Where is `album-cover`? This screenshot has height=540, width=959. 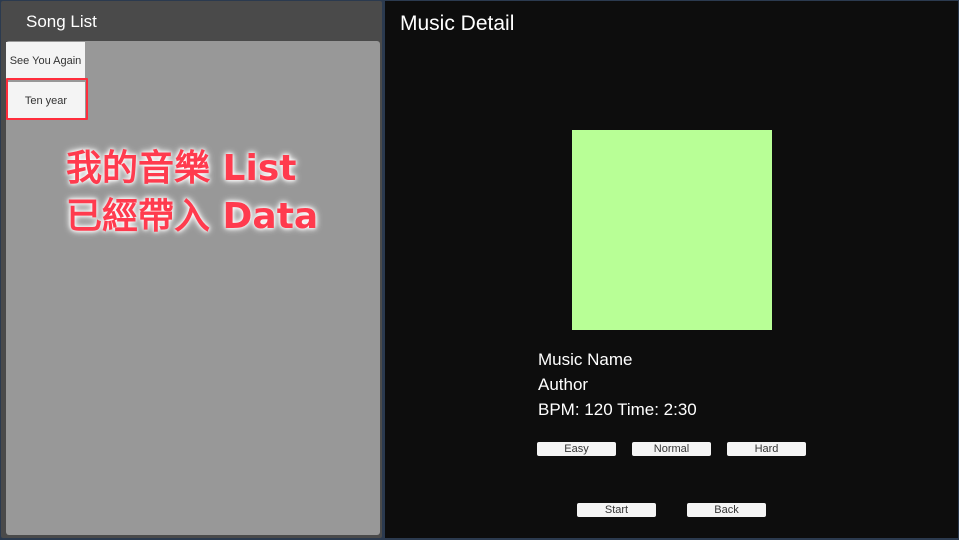
album-cover is located at coordinates (672, 230).